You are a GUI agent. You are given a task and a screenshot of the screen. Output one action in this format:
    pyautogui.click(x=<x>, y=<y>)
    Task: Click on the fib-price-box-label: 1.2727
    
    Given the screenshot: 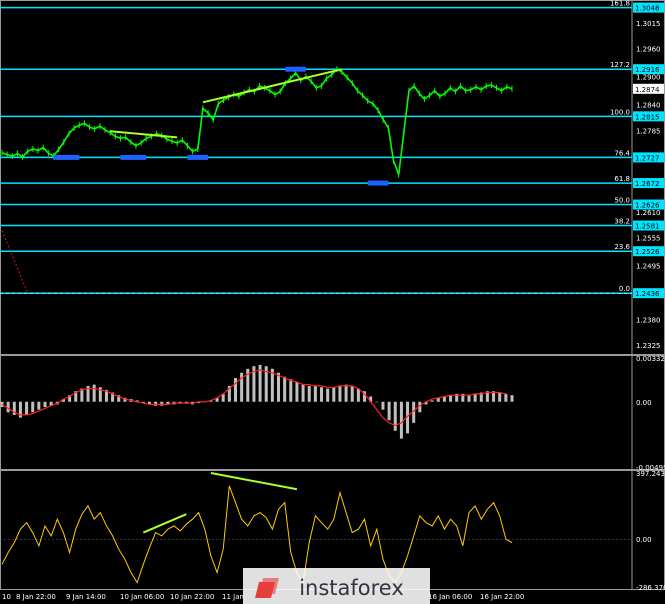 What is the action you would take?
    pyautogui.click(x=647, y=158)
    